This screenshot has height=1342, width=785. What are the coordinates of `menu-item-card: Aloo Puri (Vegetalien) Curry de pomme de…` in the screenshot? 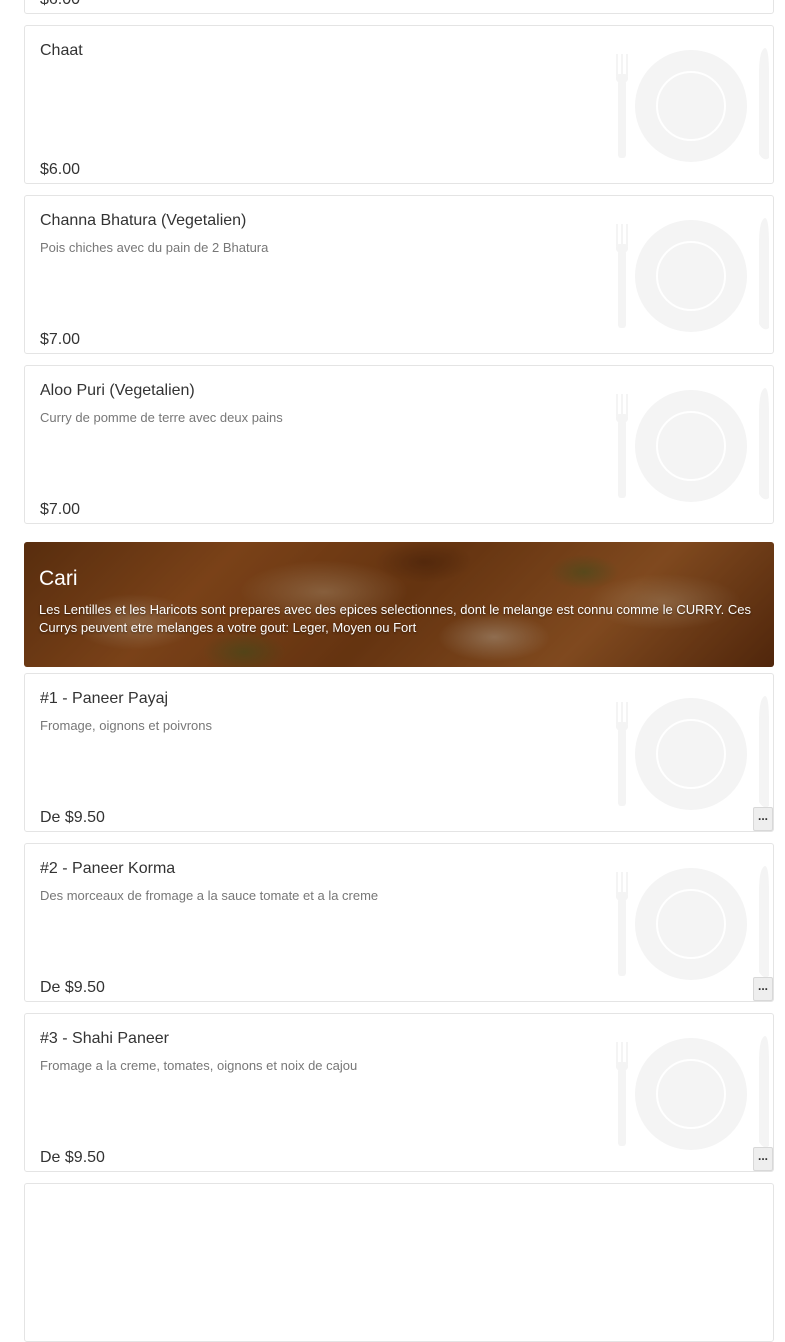 It's located at (399, 444).